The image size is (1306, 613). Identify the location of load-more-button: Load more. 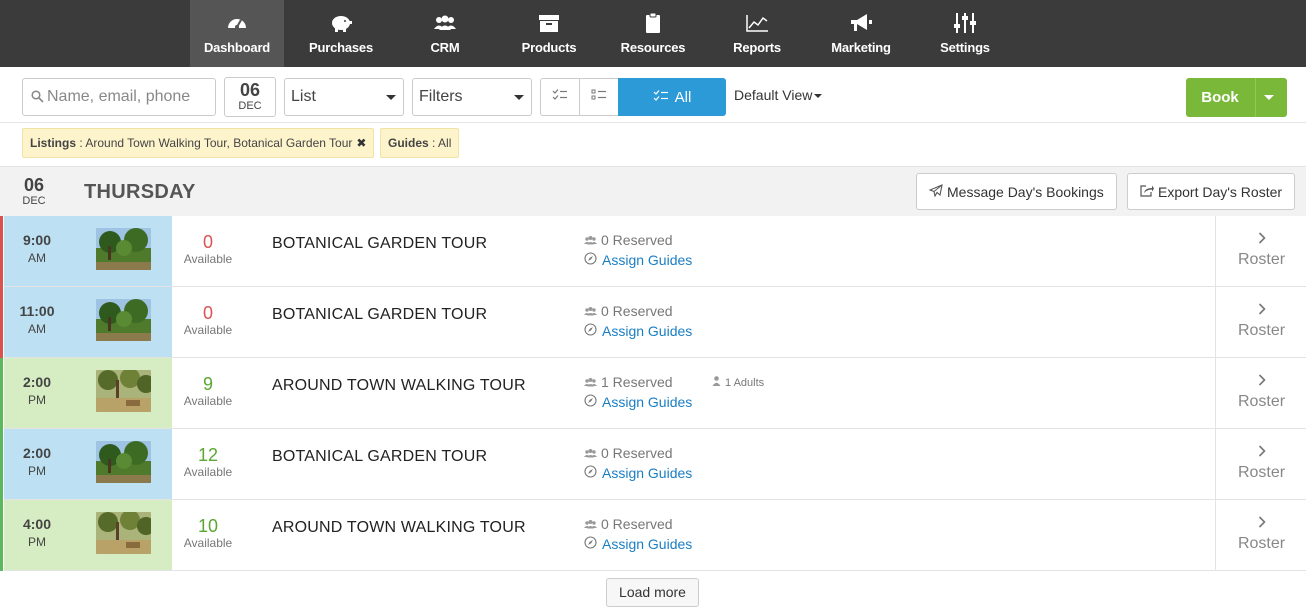
(652, 592).